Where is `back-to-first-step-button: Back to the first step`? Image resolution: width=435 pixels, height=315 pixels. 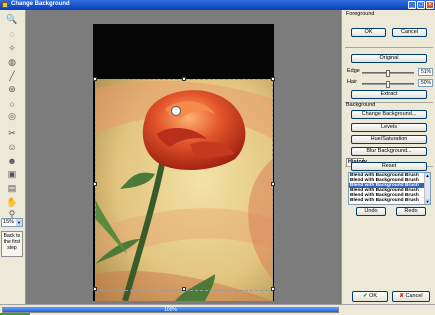 back-to-first-step-button: Back to the first step is located at coordinates (12, 244).